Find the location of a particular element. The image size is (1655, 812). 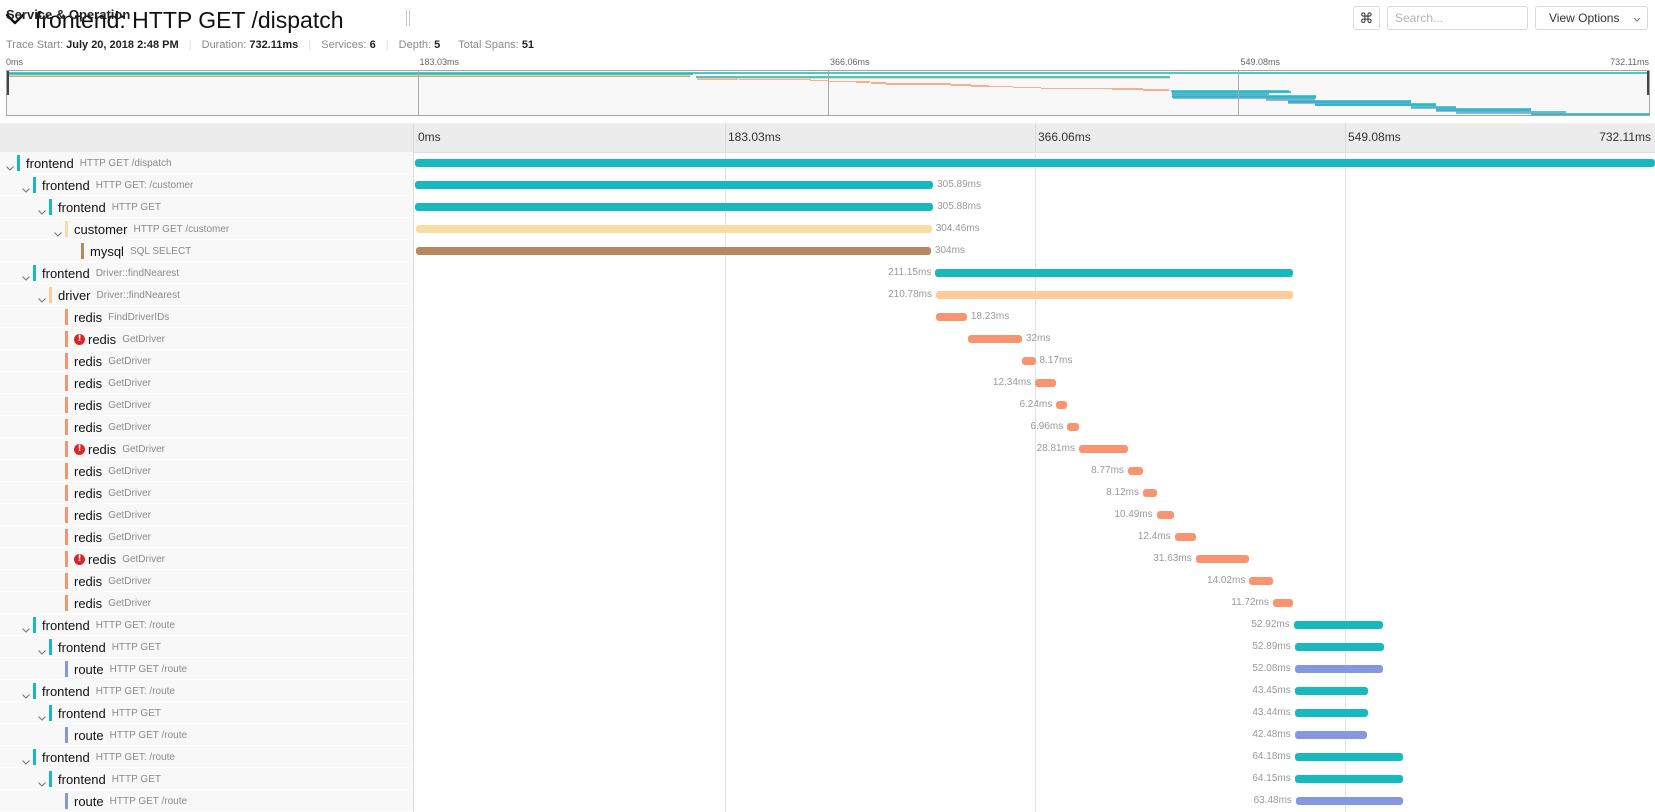

span-name-cell: customer HTTP GET /customer is located at coordinates (206, 229).